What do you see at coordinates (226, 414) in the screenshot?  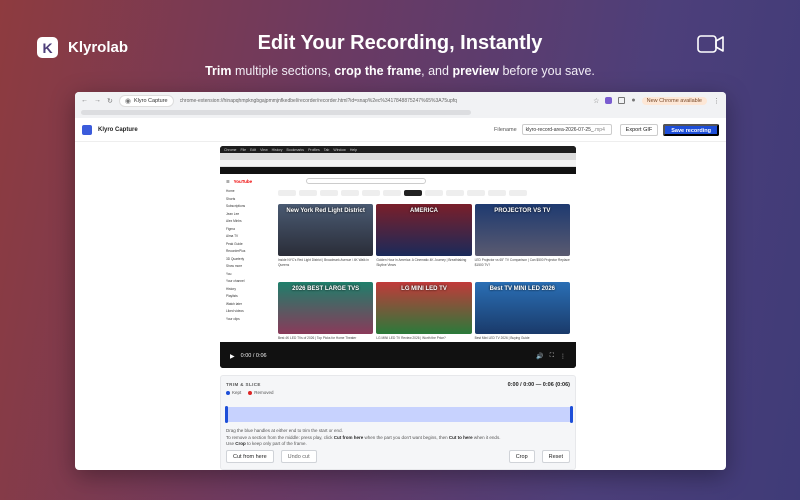 I see `trim-start-handle` at bounding box center [226, 414].